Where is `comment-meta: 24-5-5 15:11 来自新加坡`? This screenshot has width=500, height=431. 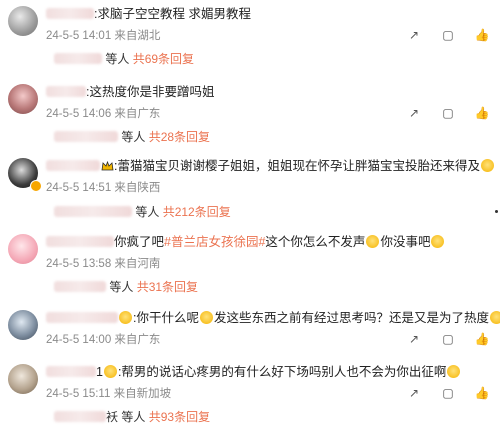 comment-meta: 24-5-5 15:11 来自新加坡 is located at coordinates (108, 394).